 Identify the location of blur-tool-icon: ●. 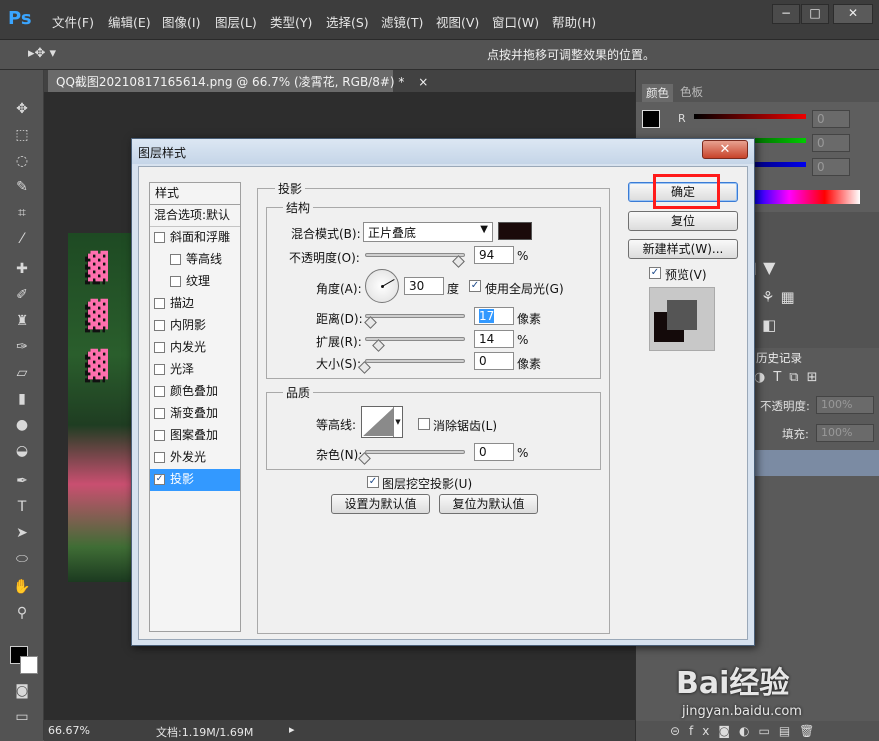
(22, 425).